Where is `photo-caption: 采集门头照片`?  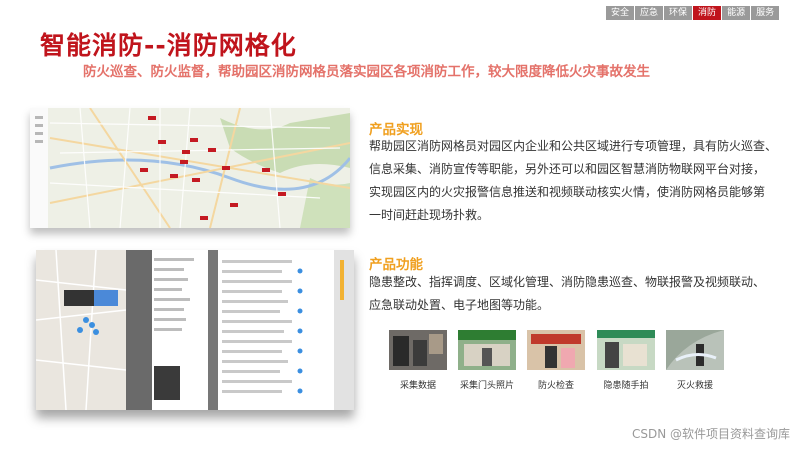
photo-caption: 采集门头照片 is located at coordinates (486, 386).